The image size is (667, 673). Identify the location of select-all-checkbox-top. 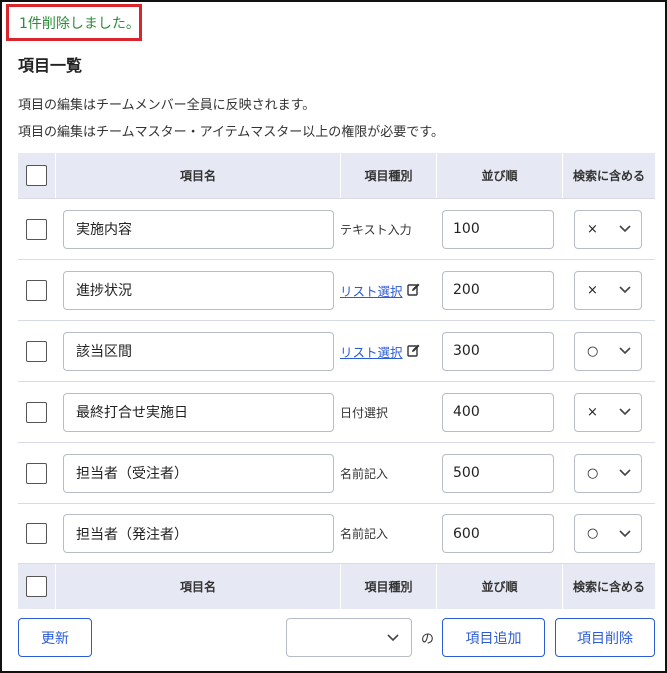
(36, 175).